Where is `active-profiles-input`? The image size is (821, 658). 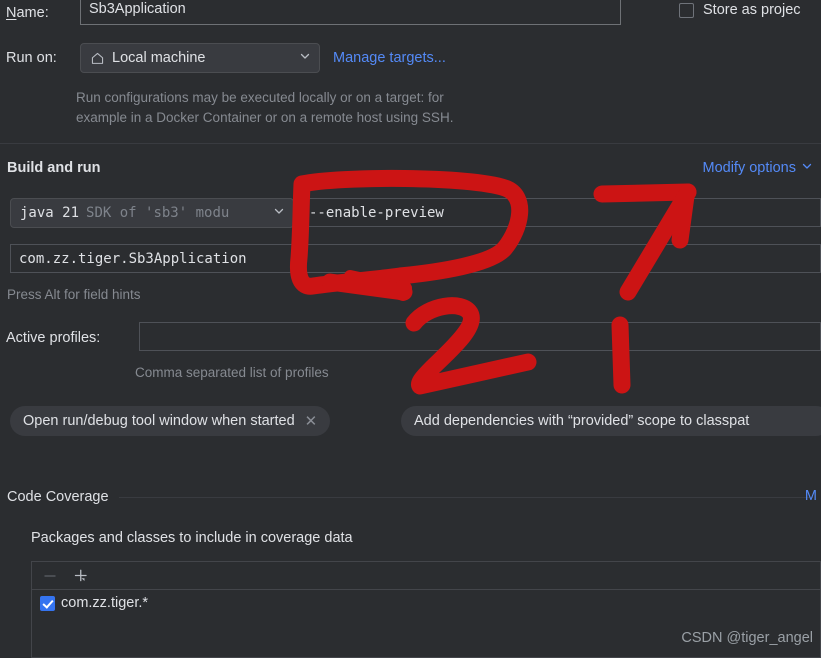 active-profiles-input is located at coordinates (480, 336).